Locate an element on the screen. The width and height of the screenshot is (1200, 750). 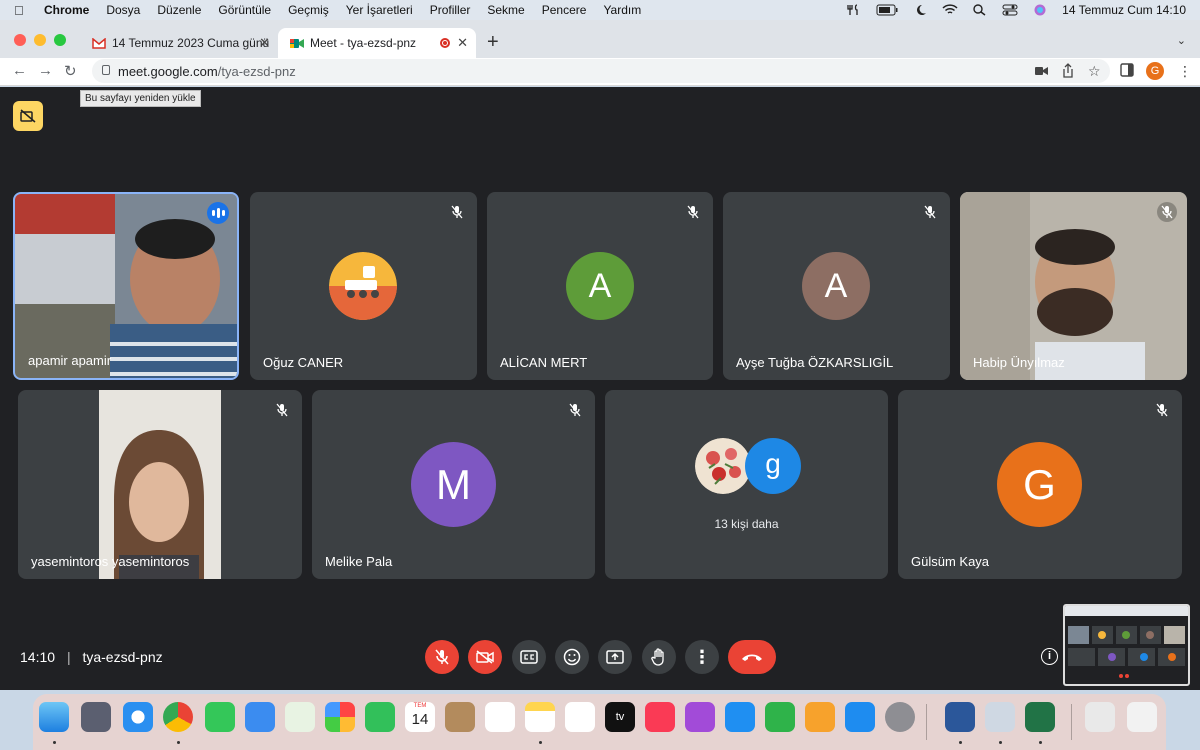
address-bar: meet.google.com/tya-ezsd-pnz is located at coordinates (601, 71).